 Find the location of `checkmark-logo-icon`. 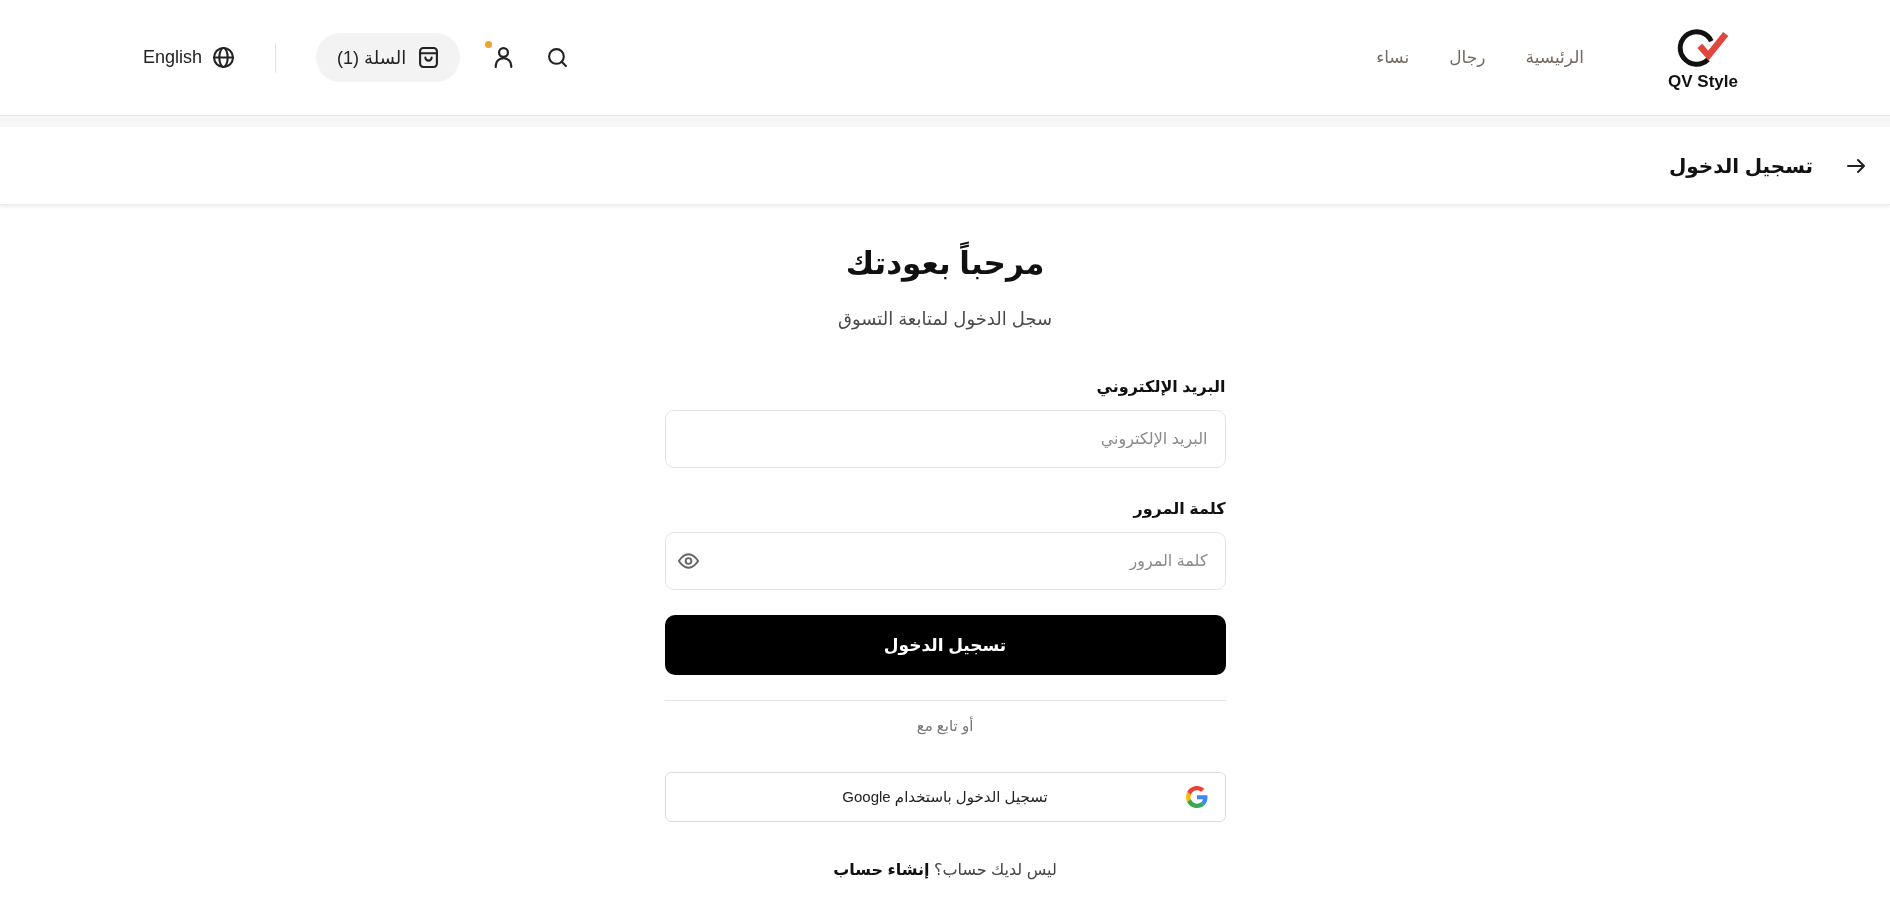

checkmark-logo-icon is located at coordinates (1703, 48).